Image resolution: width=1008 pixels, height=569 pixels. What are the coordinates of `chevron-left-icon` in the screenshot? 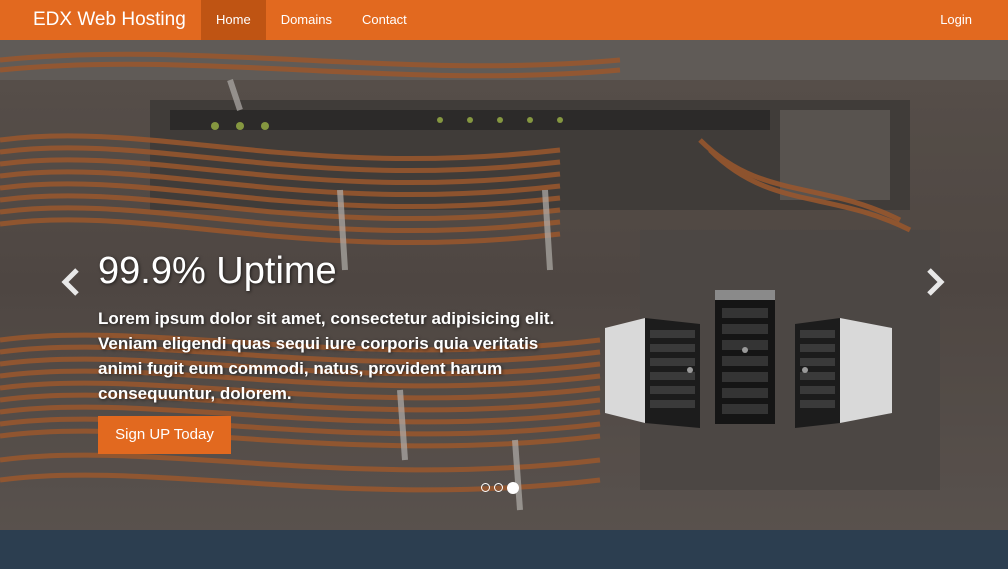 It's located at (71, 282).